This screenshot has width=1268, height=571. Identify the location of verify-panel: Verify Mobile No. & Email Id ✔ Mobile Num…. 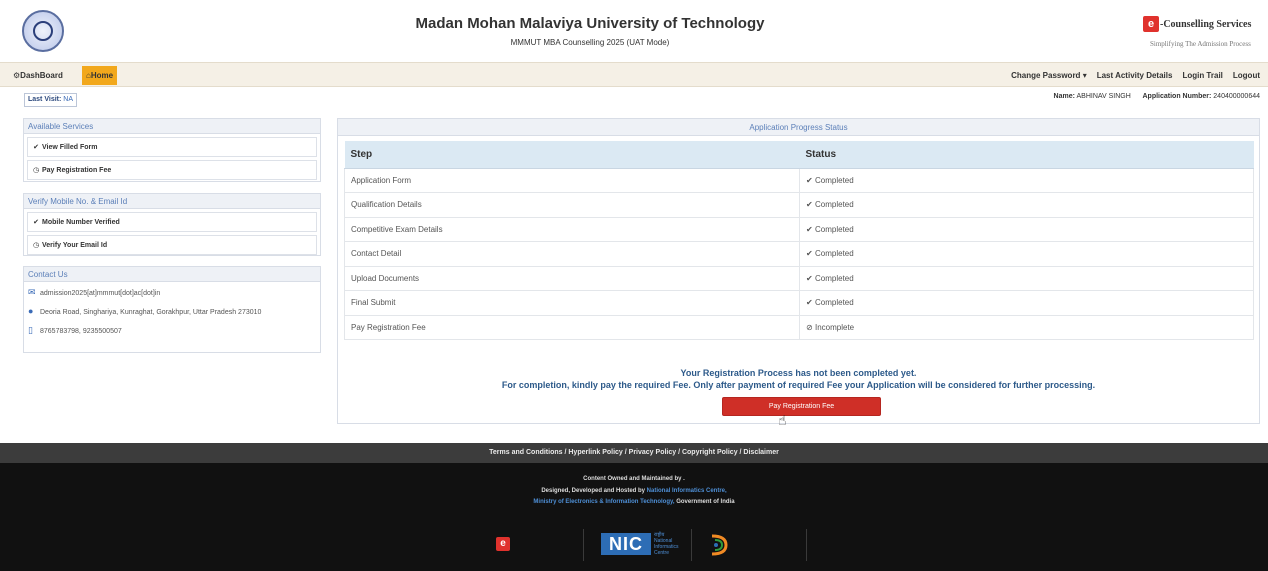
(172, 224).